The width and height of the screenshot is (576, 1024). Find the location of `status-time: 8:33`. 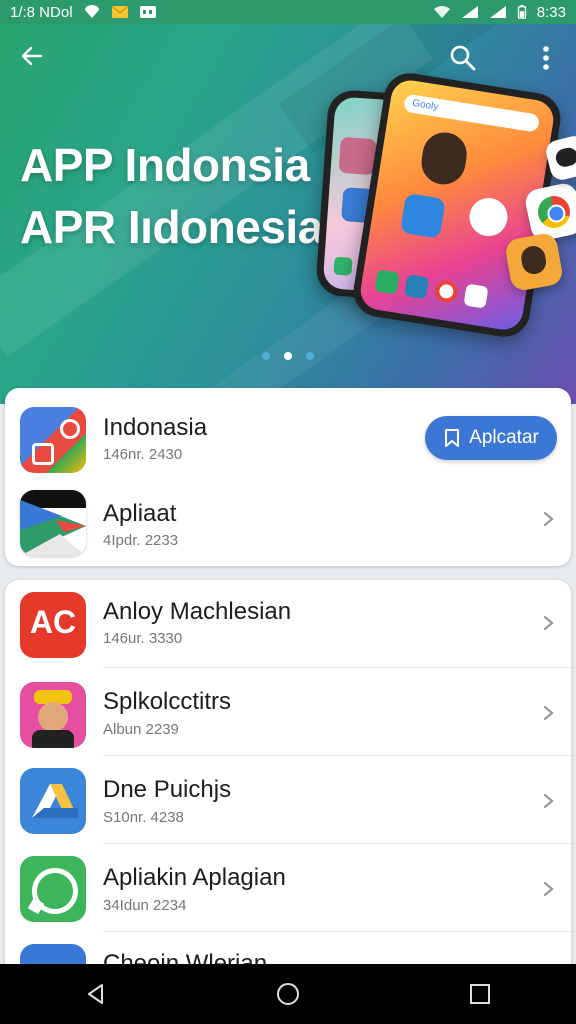

status-time: 8:33 is located at coordinates (551, 12).